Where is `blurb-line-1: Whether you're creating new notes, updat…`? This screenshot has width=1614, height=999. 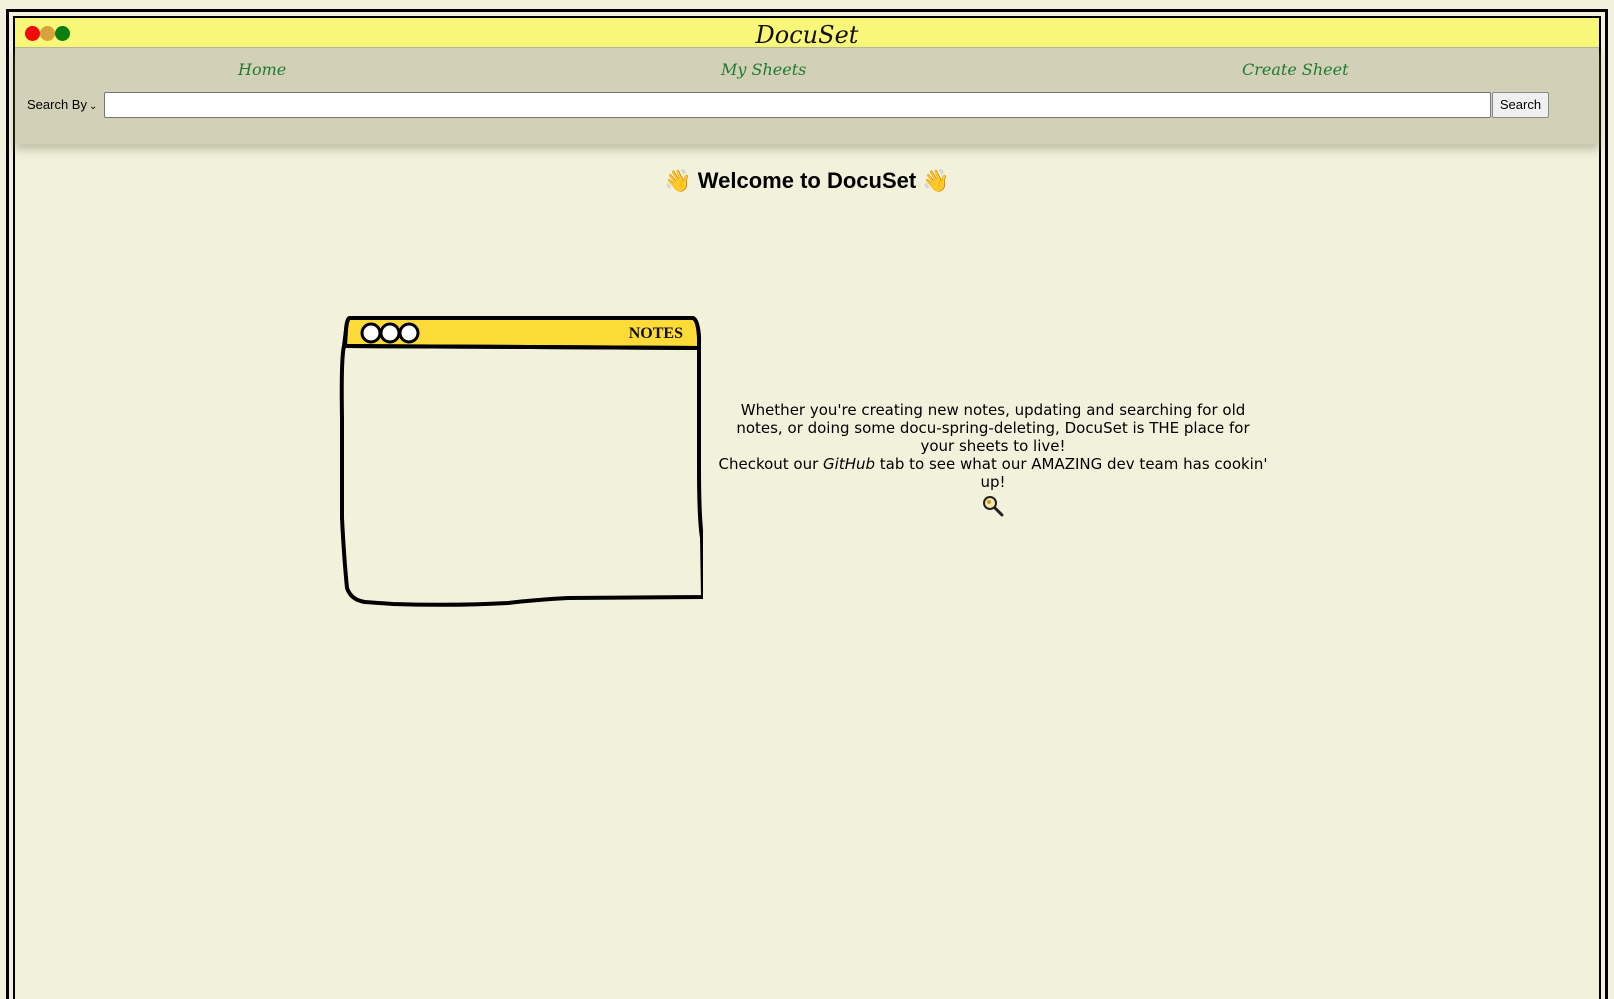
blurb-line-1: Whether you're creating new notes, updat… is located at coordinates (993, 428).